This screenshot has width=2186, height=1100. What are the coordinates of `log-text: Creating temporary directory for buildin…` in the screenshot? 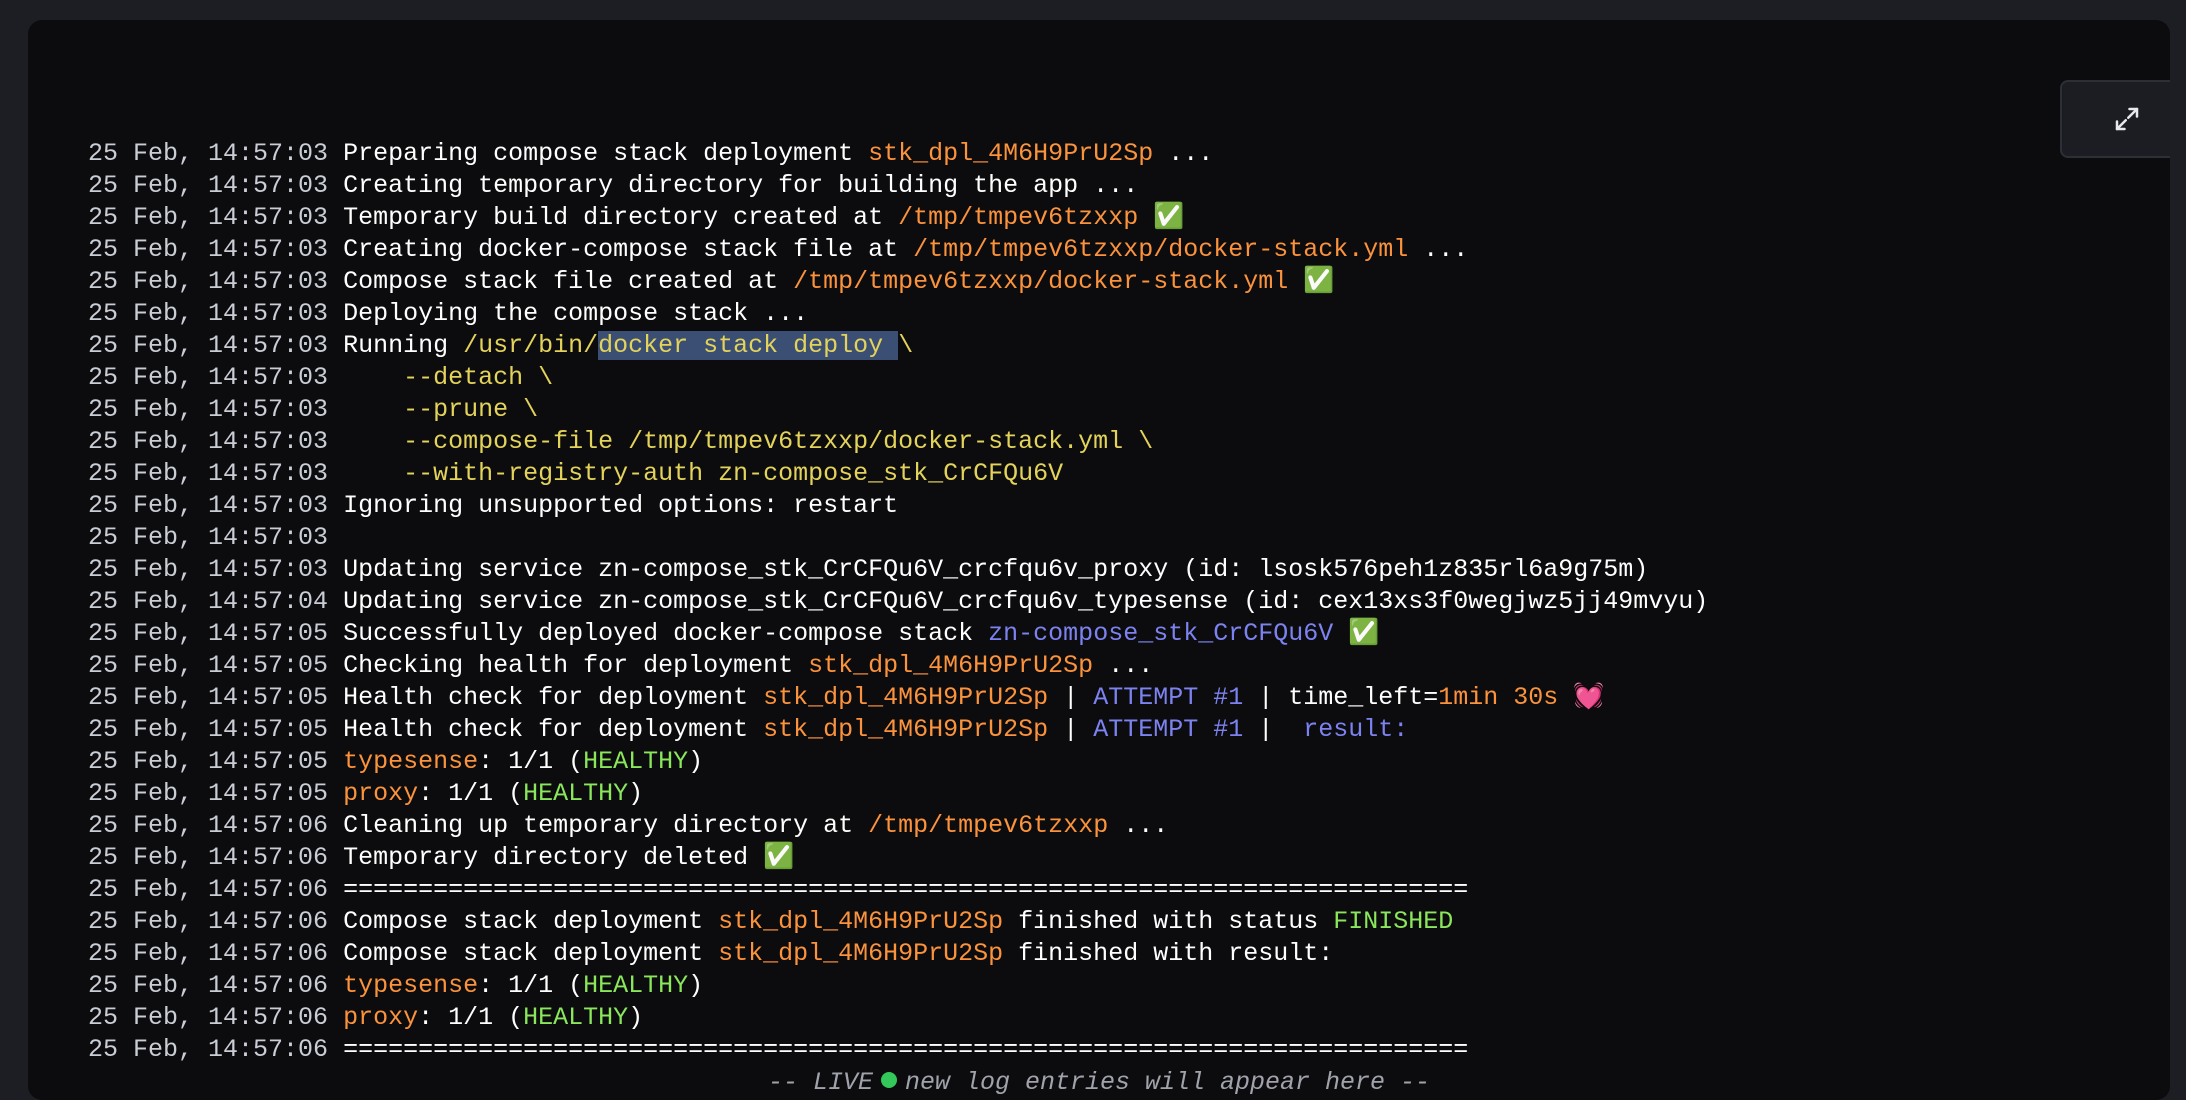 It's located at (741, 185).